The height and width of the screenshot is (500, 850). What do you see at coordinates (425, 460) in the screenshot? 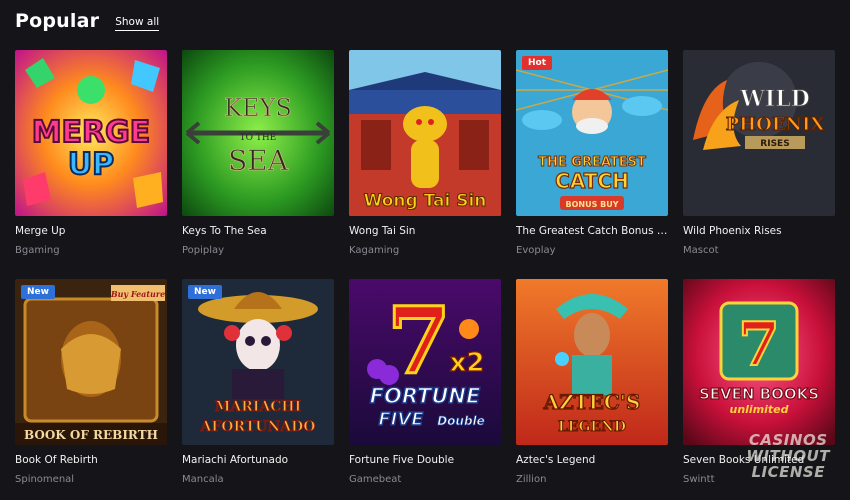
I see `game-name: Fortune Five Double` at bounding box center [425, 460].